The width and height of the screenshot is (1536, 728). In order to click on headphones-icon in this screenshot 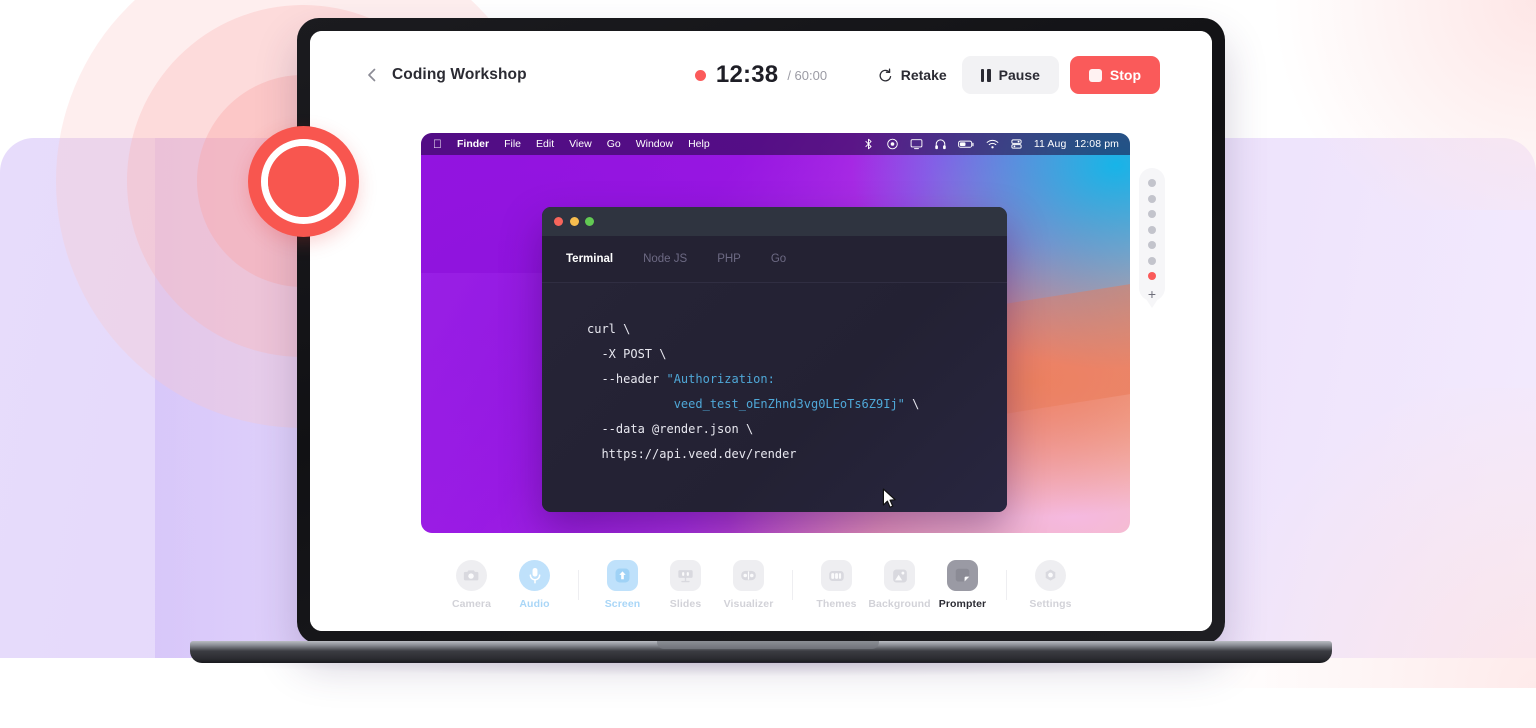, I will do `click(940, 144)`.